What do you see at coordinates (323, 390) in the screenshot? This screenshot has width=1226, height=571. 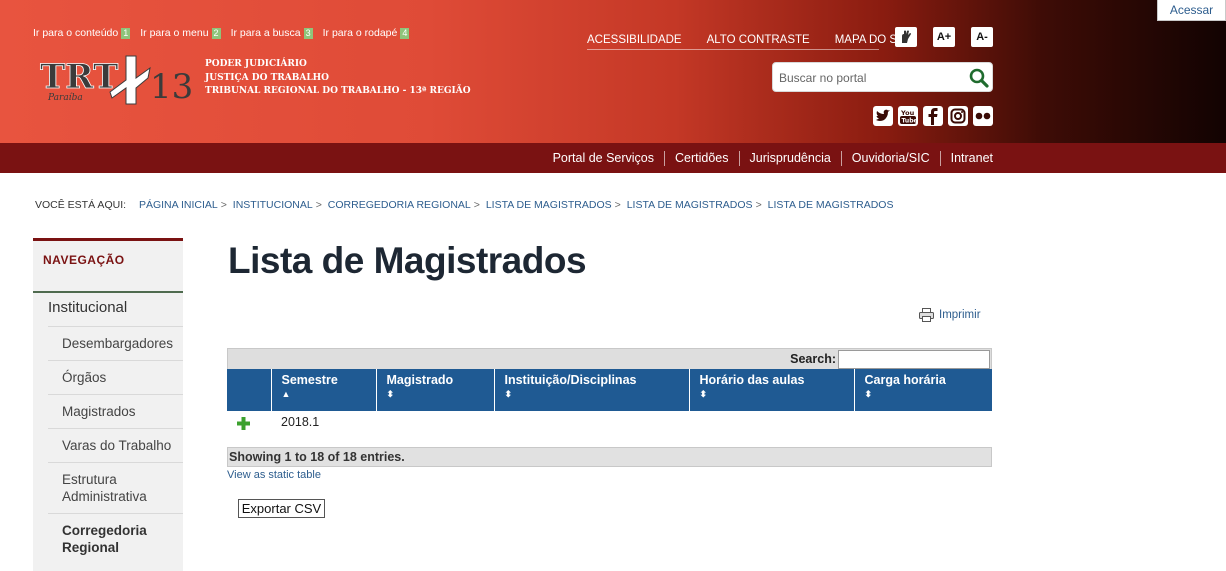 I see `column-header-semestre: Semestre ▲` at bounding box center [323, 390].